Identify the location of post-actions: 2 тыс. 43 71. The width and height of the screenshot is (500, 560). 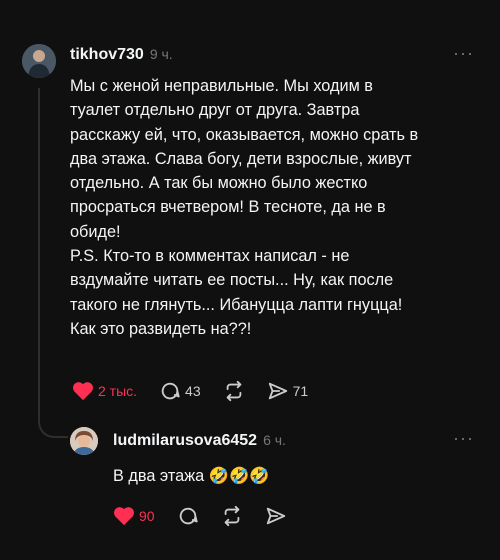
(201, 391).